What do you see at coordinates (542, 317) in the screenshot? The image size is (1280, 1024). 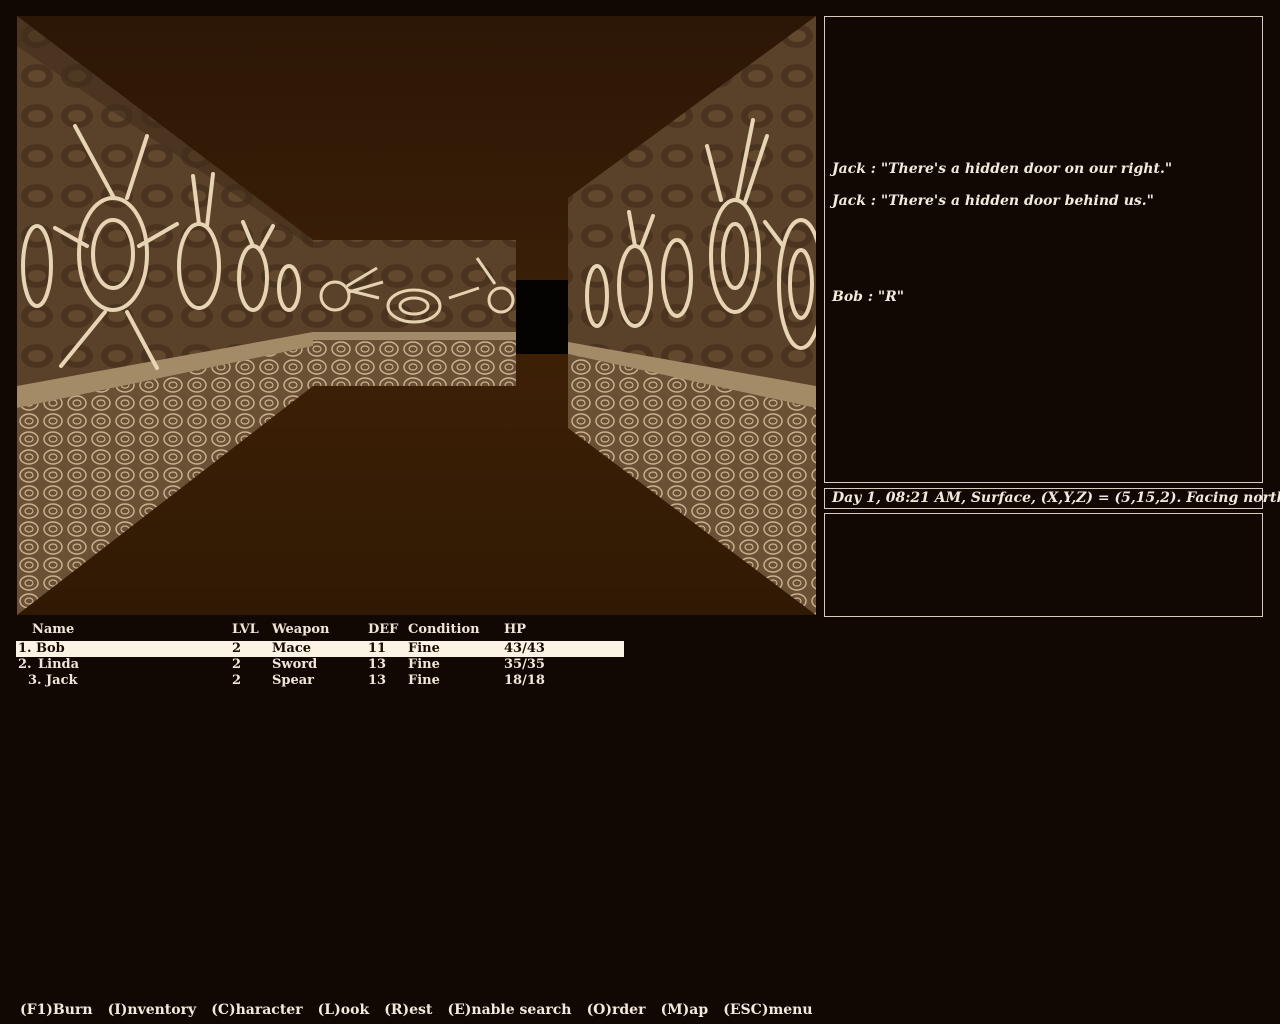 I see `dark-passage` at bounding box center [542, 317].